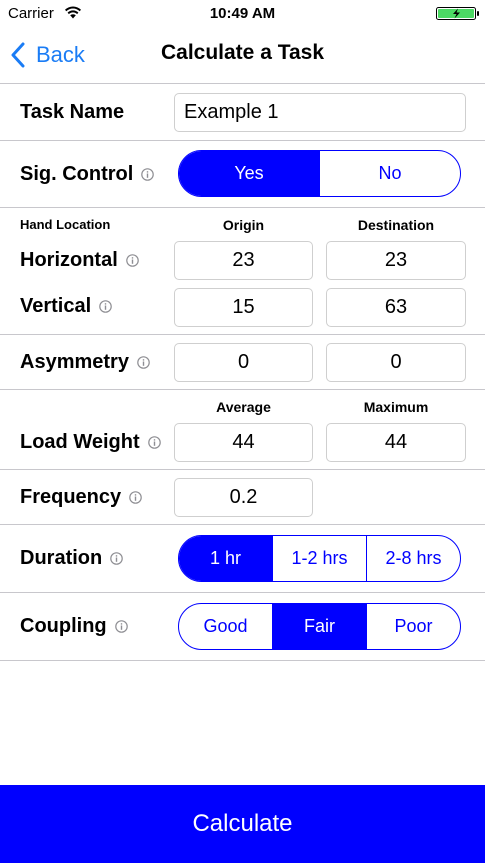 The image size is (485, 863). What do you see at coordinates (249, 173) in the screenshot?
I see `sig-control-yes-segment: Yes` at bounding box center [249, 173].